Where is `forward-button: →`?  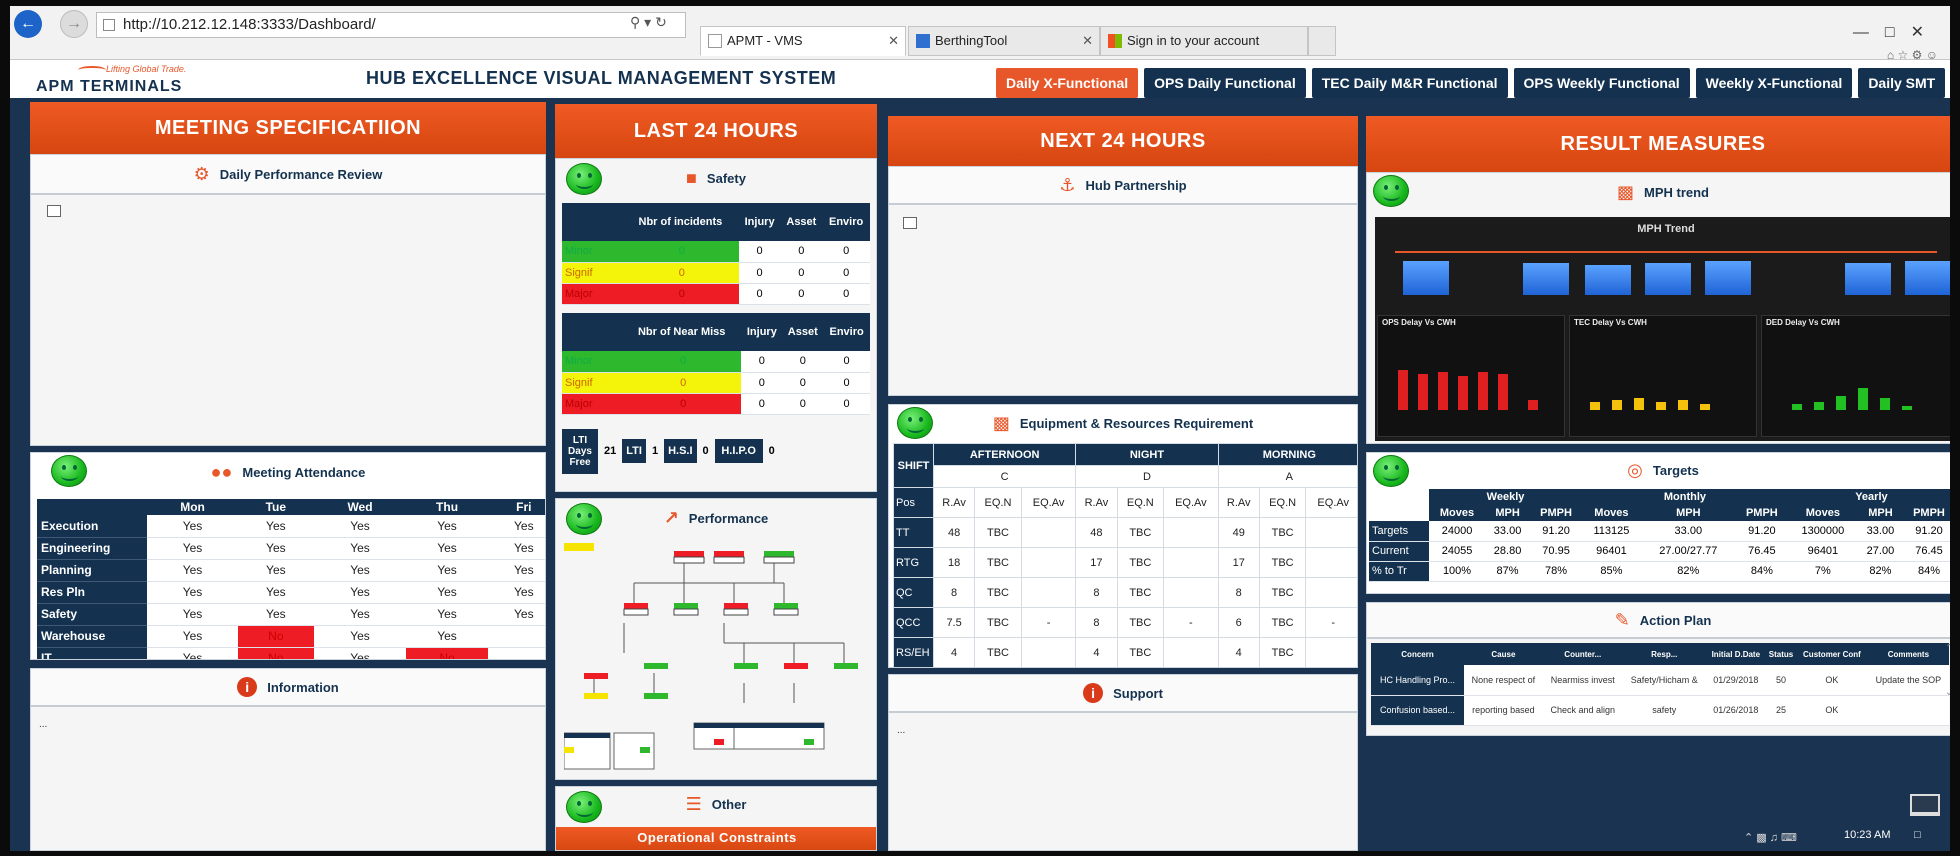 forward-button: → is located at coordinates (74, 24).